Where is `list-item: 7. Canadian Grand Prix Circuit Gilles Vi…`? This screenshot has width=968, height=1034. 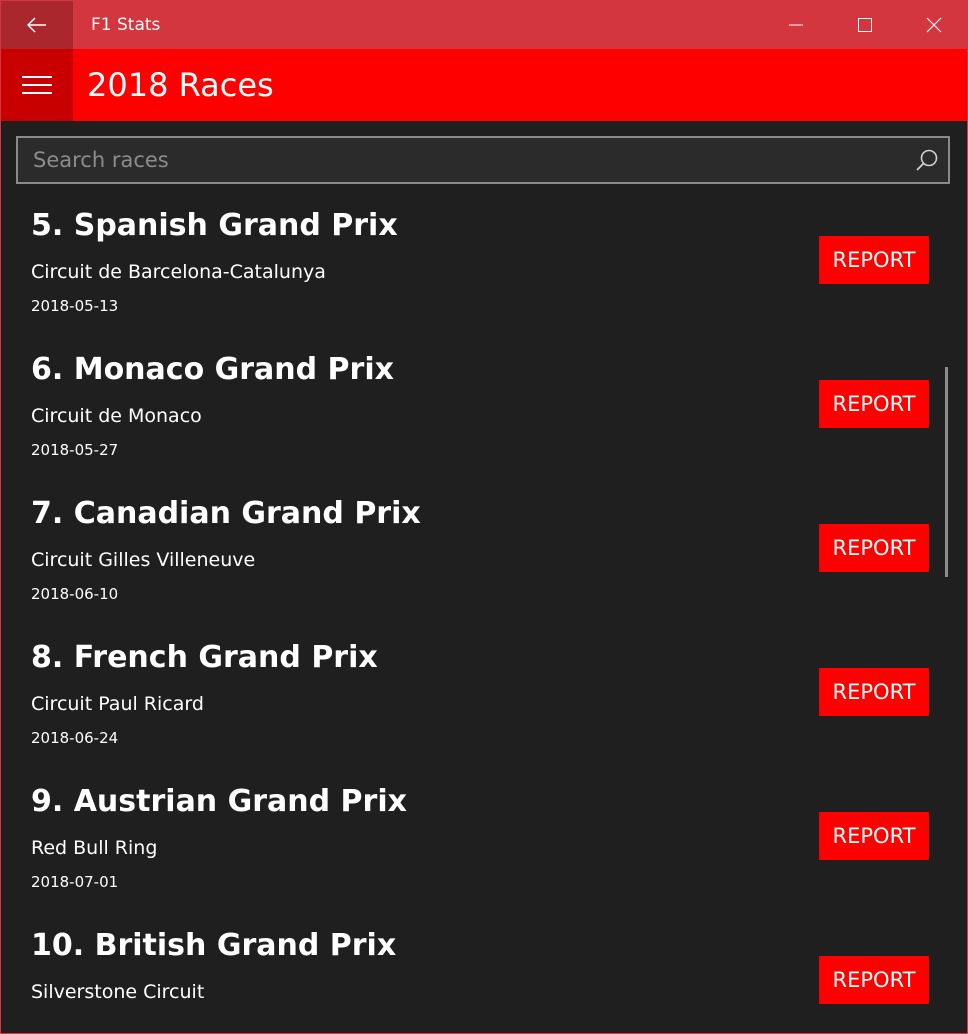
list-item: 7. Canadian Grand Prix Circuit Gilles Vi… is located at coordinates (484, 564).